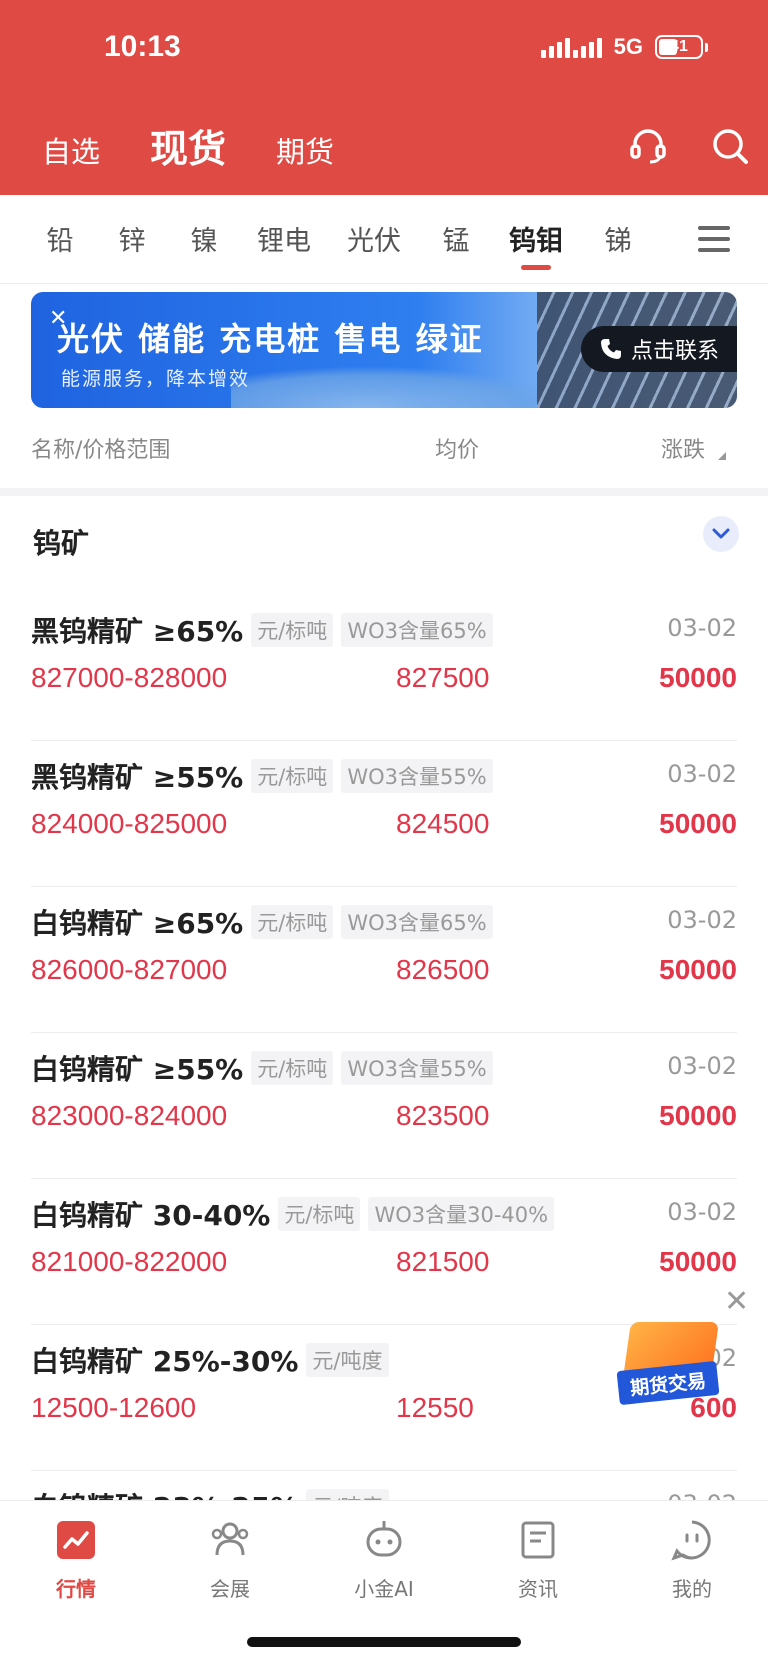 The height and width of the screenshot is (1666, 768). Describe the element at coordinates (401, 387) in the screenshot. I see `banner-hills-graphic` at that location.